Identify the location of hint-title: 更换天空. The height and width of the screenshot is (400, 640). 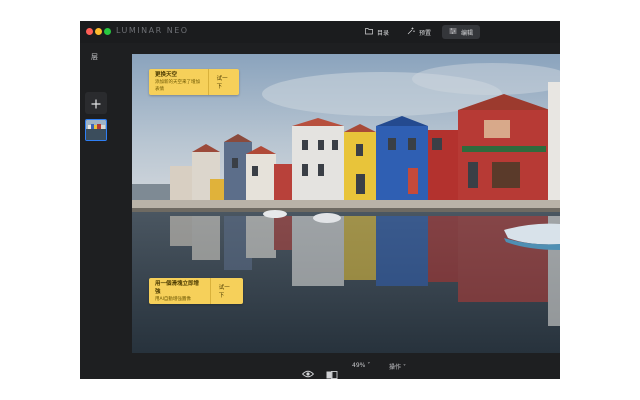
(166, 75).